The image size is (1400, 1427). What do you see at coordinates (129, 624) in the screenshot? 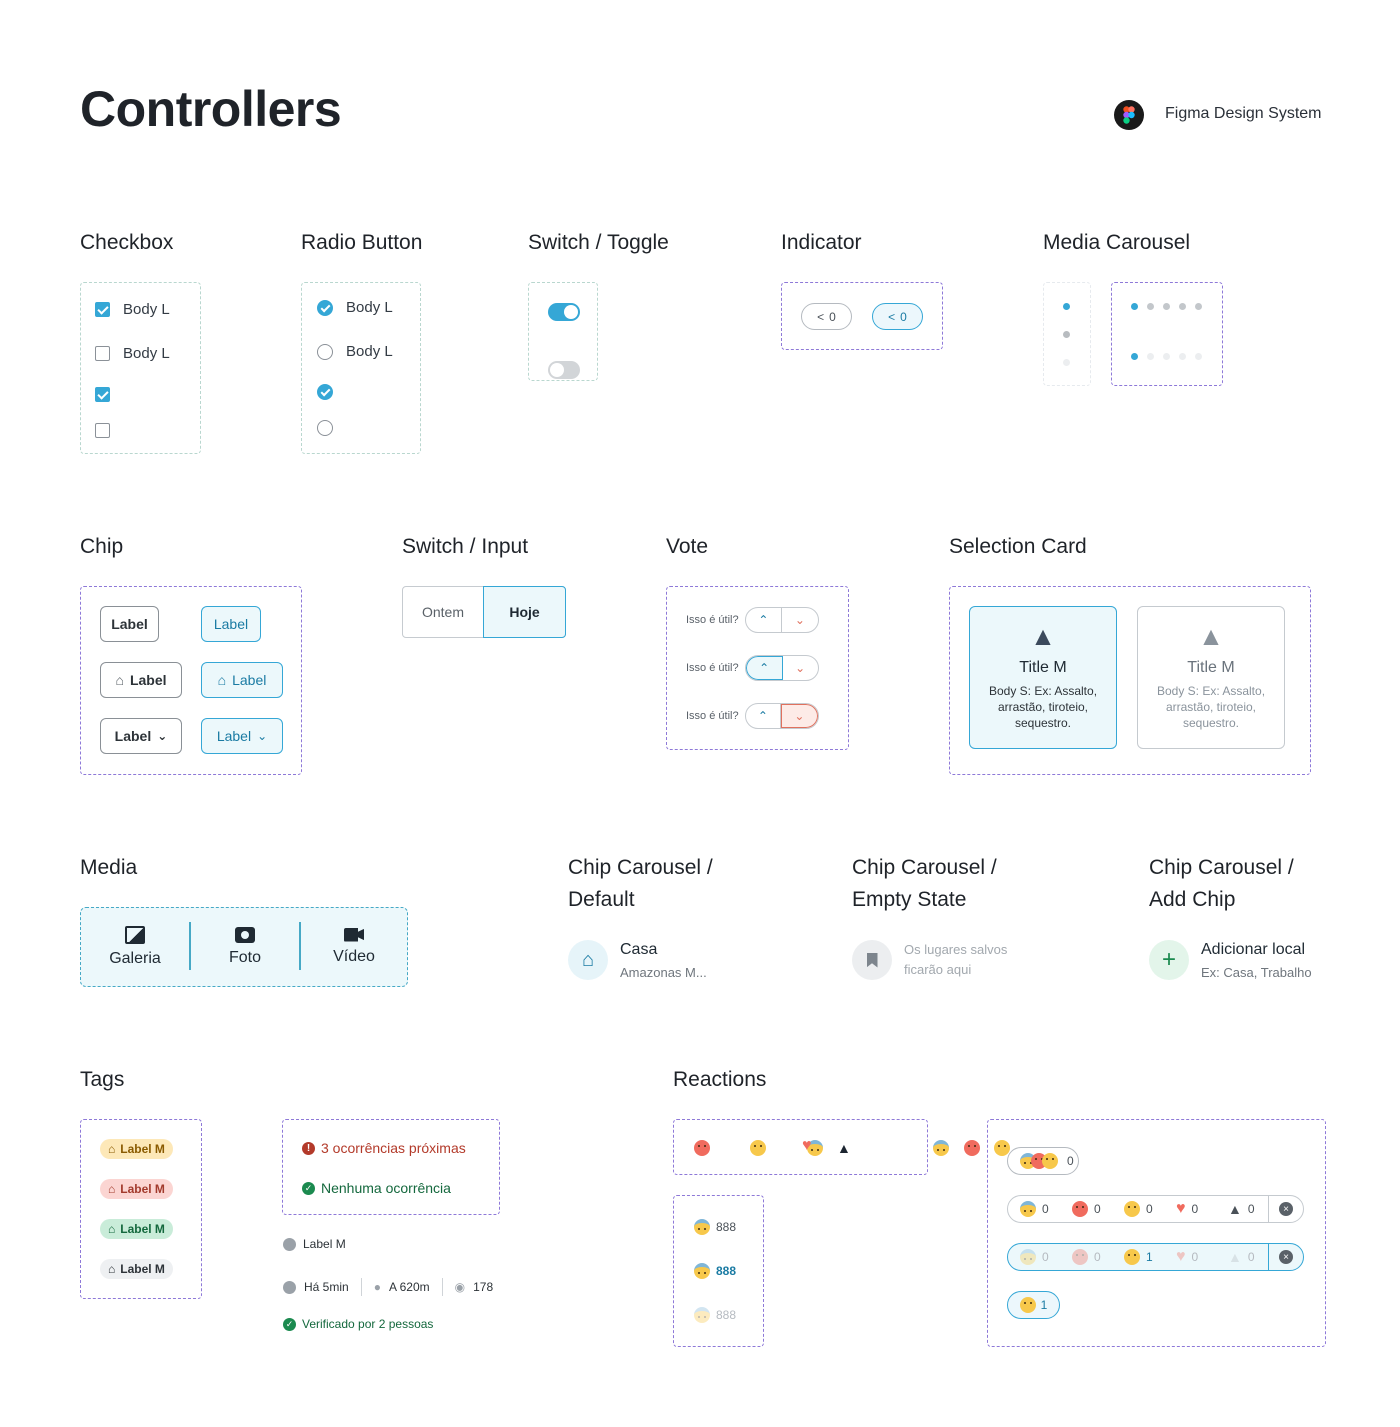
I see `chip: Label` at bounding box center [129, 624].